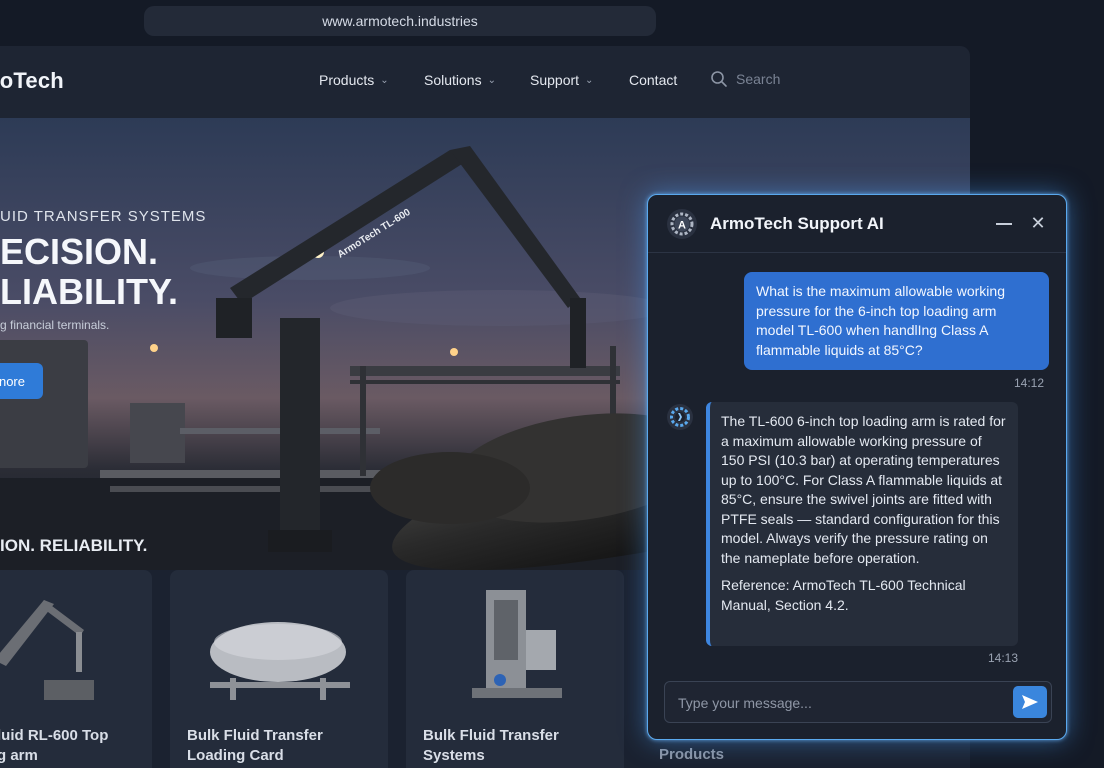 The image size is (1104, 768). I want to click on card-title: Bulk Fluid Transfer Systems, so click(491, 746).